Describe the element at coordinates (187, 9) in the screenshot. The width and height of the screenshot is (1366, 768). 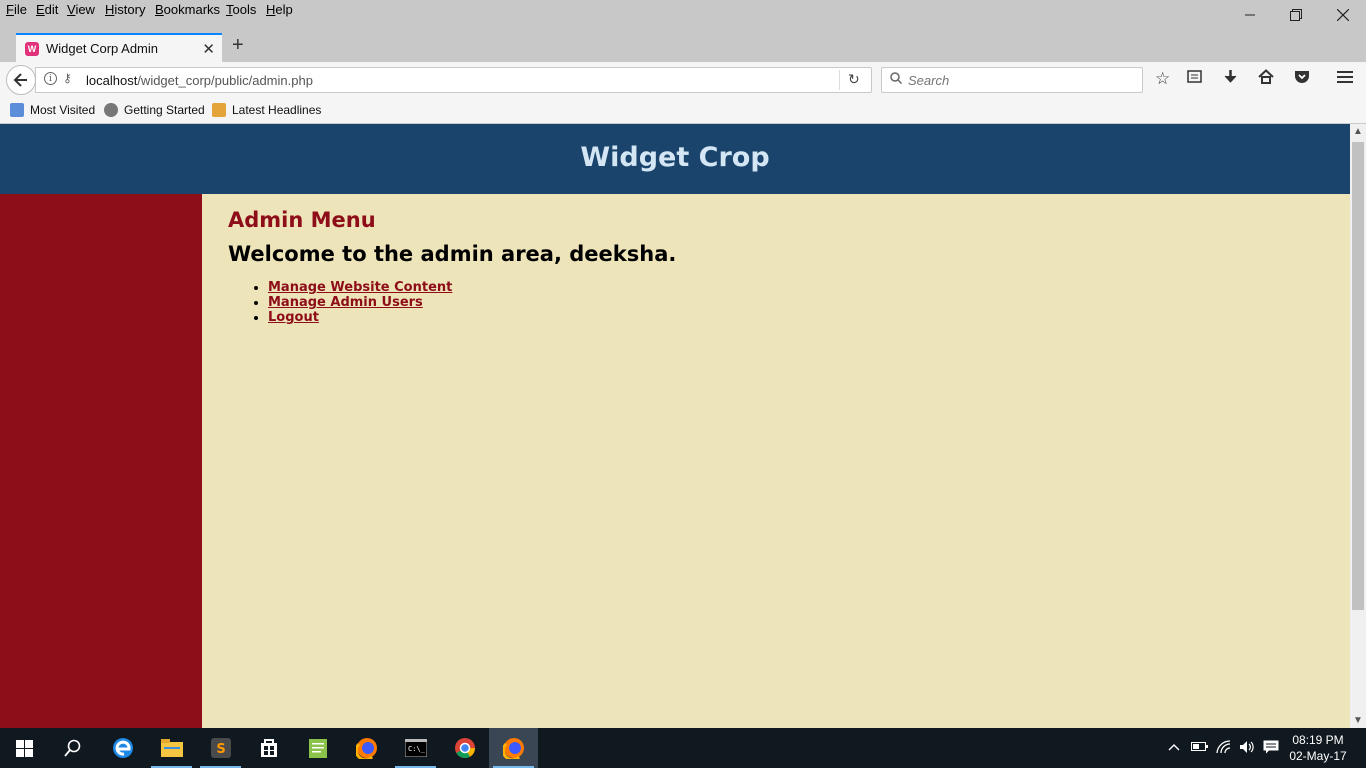
I see `menu-bookmarks: Bookmarks` at that location.